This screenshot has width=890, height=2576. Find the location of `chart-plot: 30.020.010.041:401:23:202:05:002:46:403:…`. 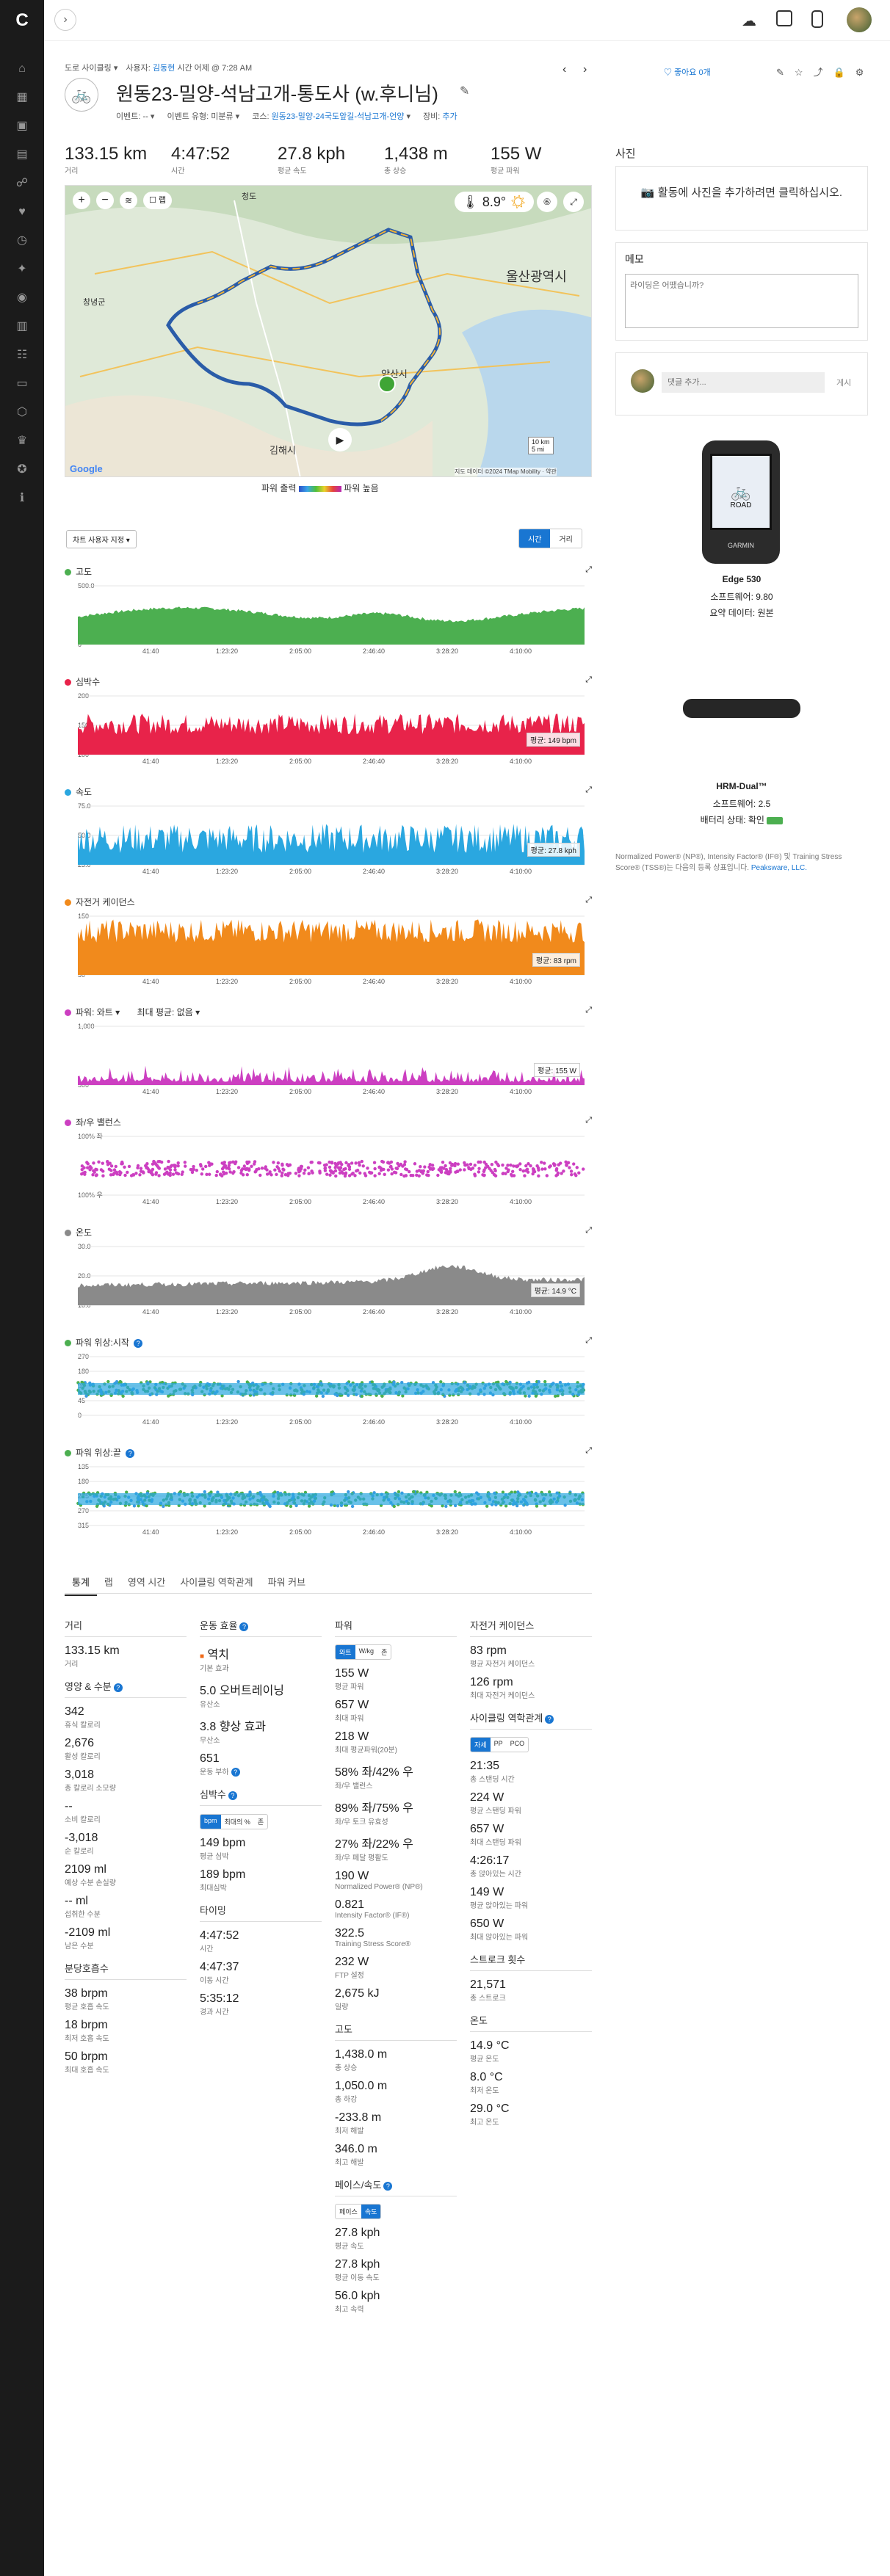

chart-plot: 30.020.010.041:401:23:202:05:002:46:403:… is located at coordinates (328, 1283).